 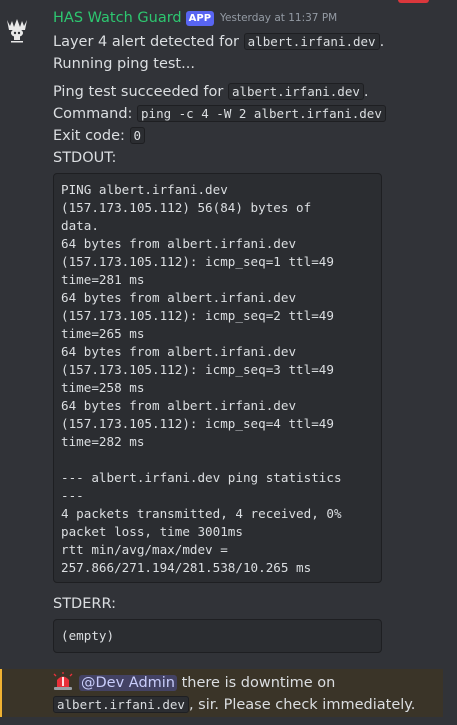 I want to click on command-label: Command:, so click(x=95, y=114).